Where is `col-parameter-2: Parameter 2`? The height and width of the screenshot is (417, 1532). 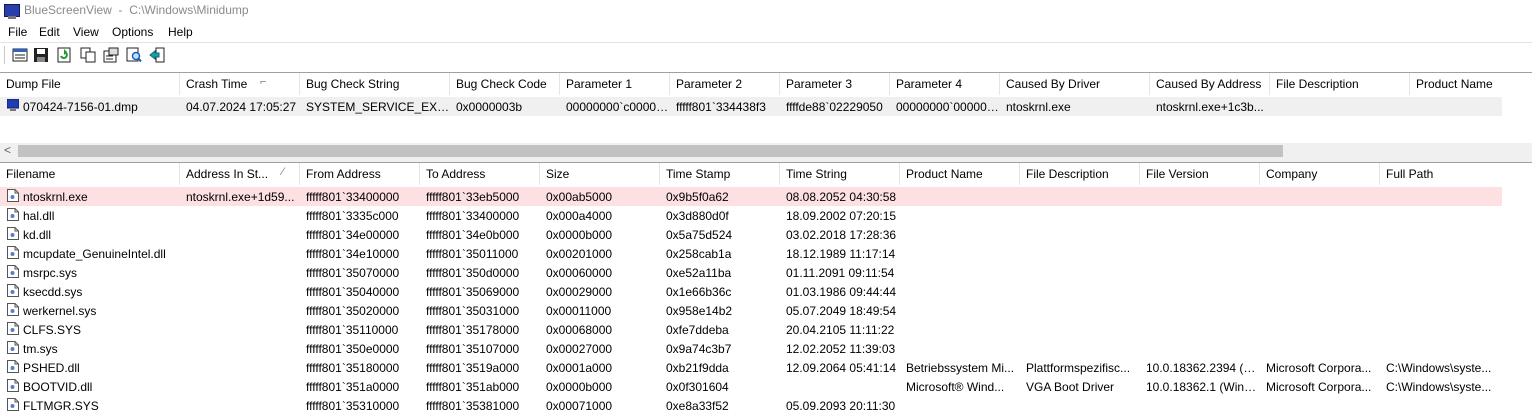
col-parameter-2: Parameter 2 is located at coordinates (725, 84).